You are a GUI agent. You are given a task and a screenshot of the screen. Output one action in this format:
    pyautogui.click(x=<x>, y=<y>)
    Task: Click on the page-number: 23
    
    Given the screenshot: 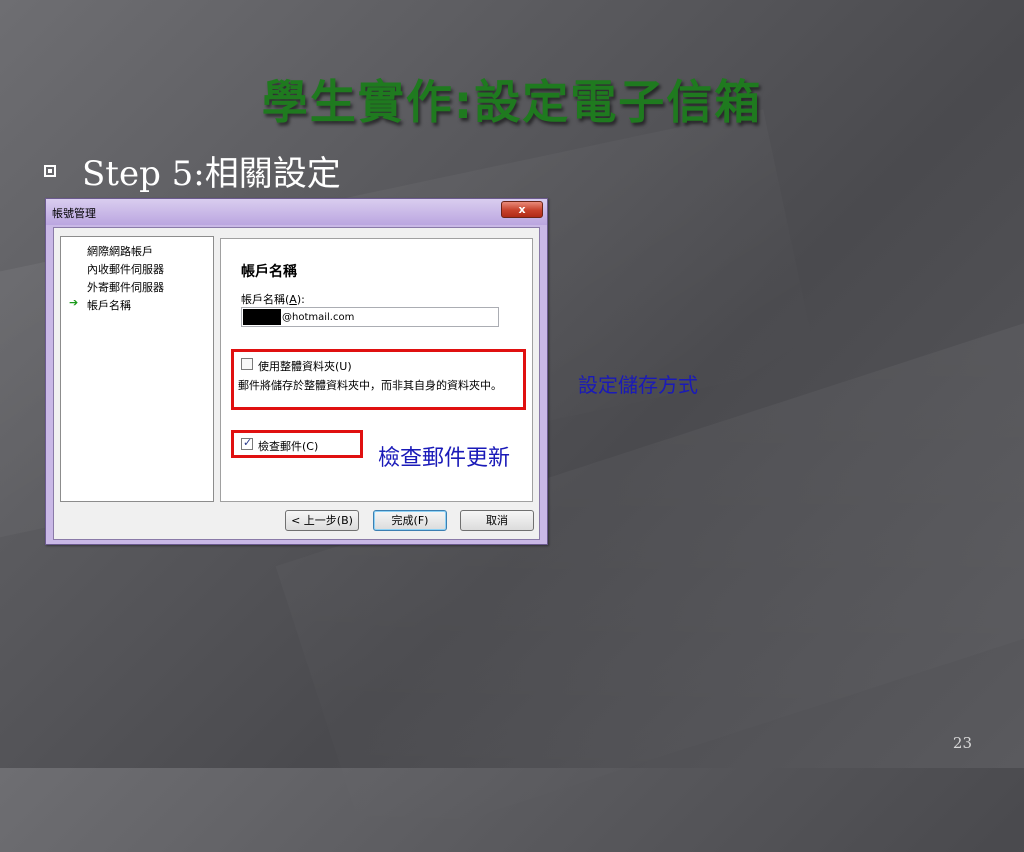 What is the action you would take?
    pyautogui.click(x=962, y=743)
    